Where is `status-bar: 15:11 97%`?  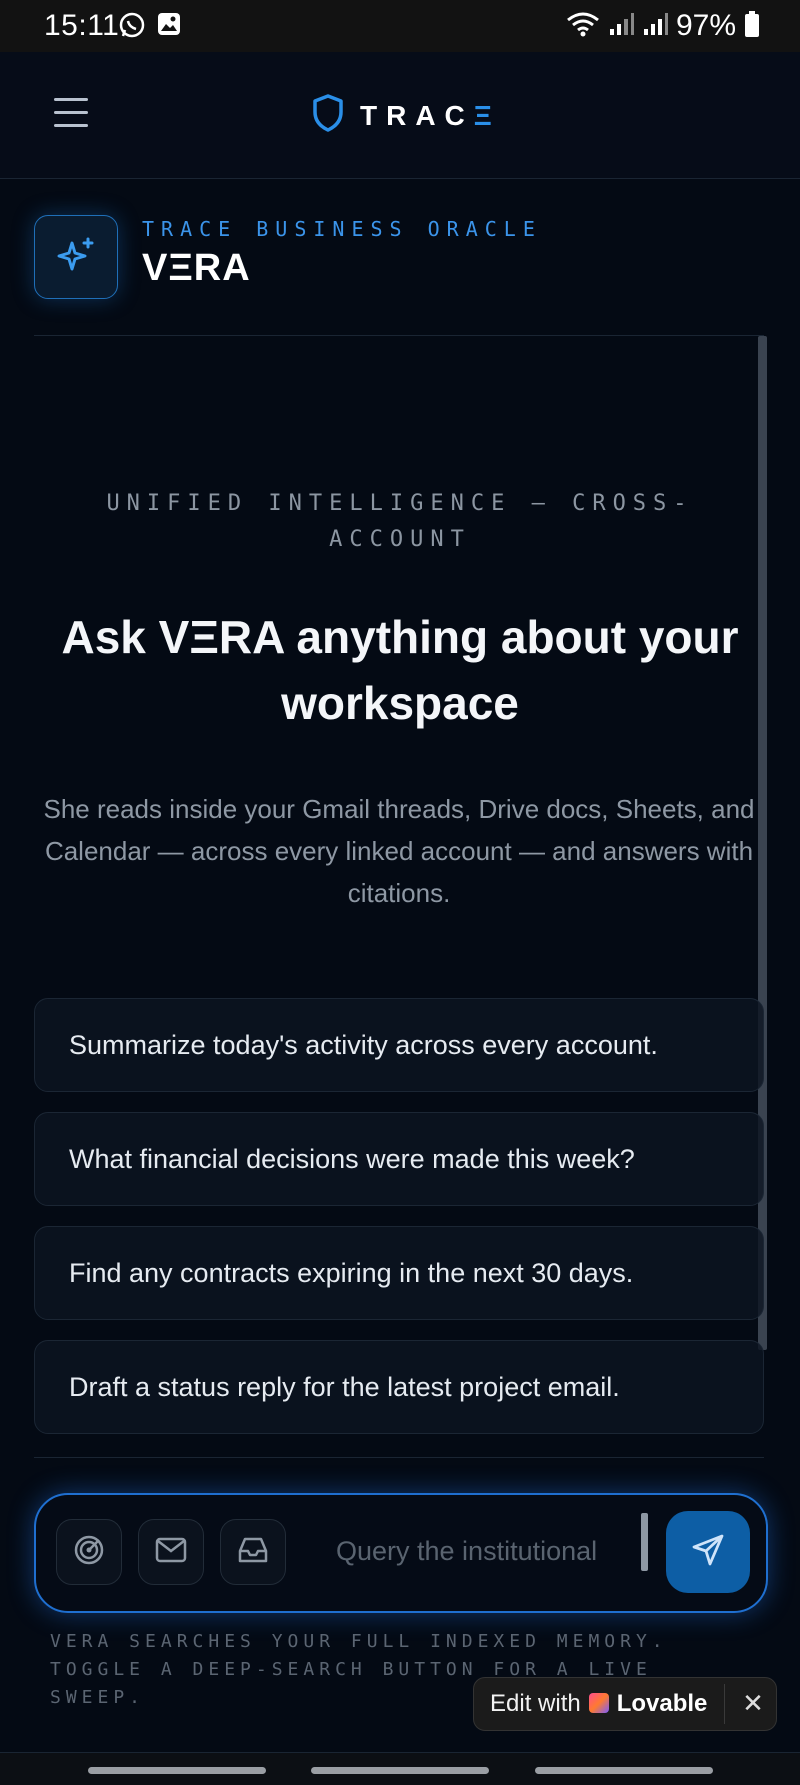 status-bar: 15:11 97% is located at coordinates (400, 26).